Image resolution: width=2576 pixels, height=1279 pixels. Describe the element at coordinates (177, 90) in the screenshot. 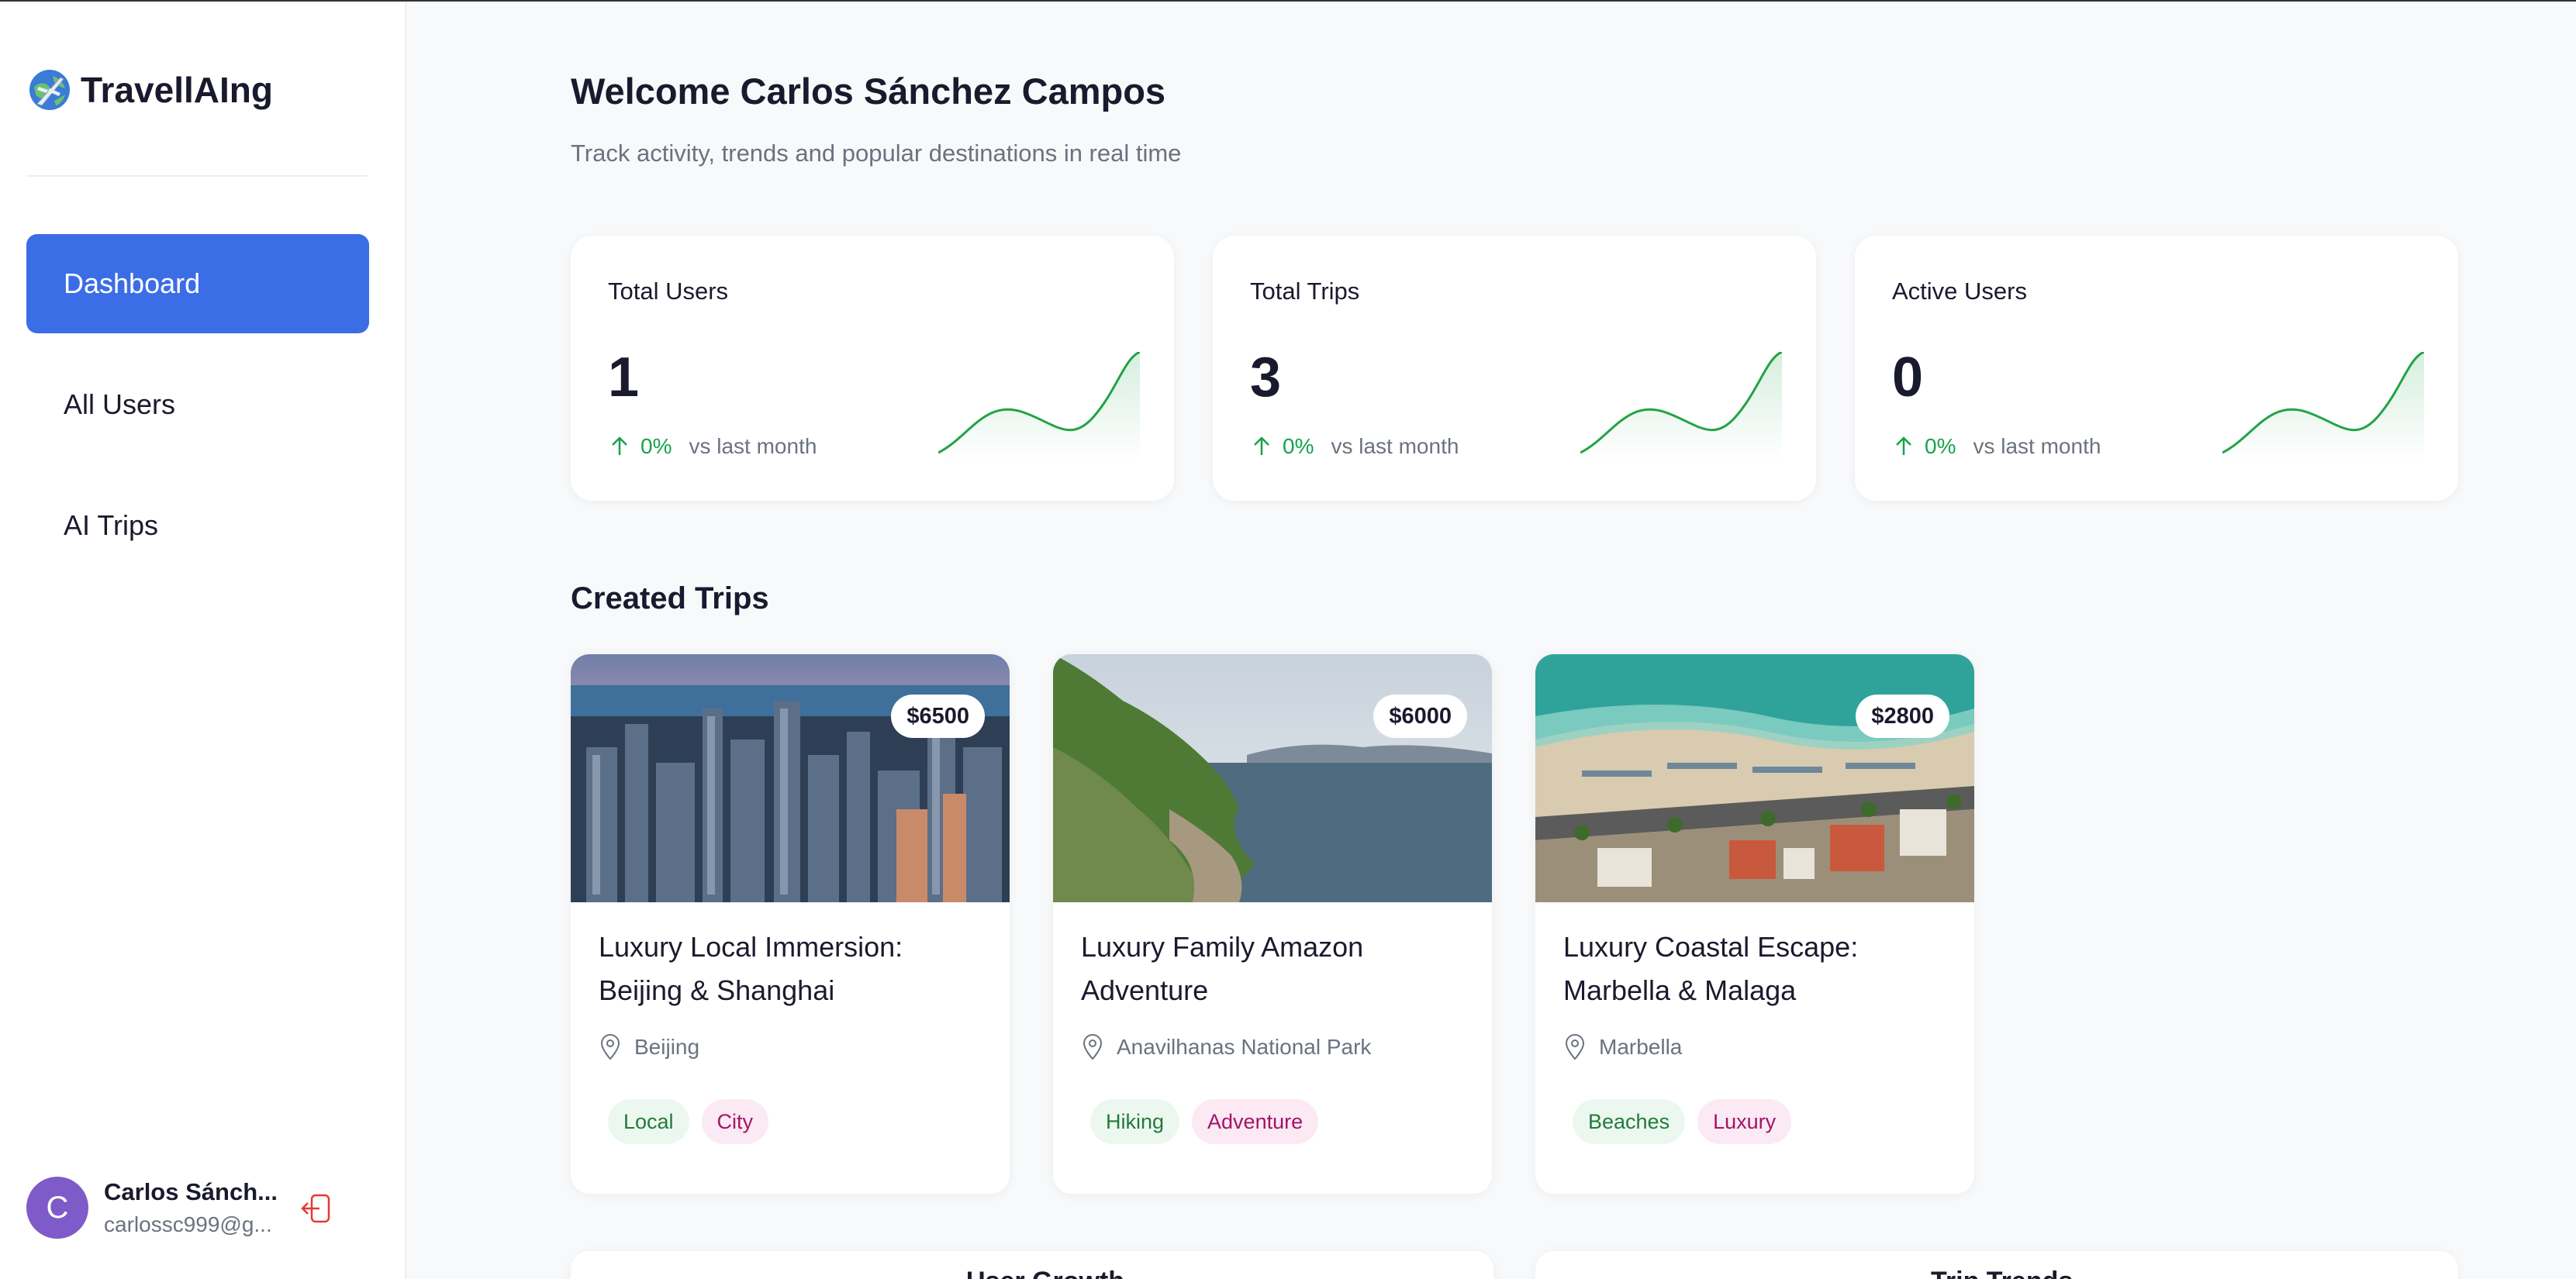

I see `app-name: TravellAIng` at that location.